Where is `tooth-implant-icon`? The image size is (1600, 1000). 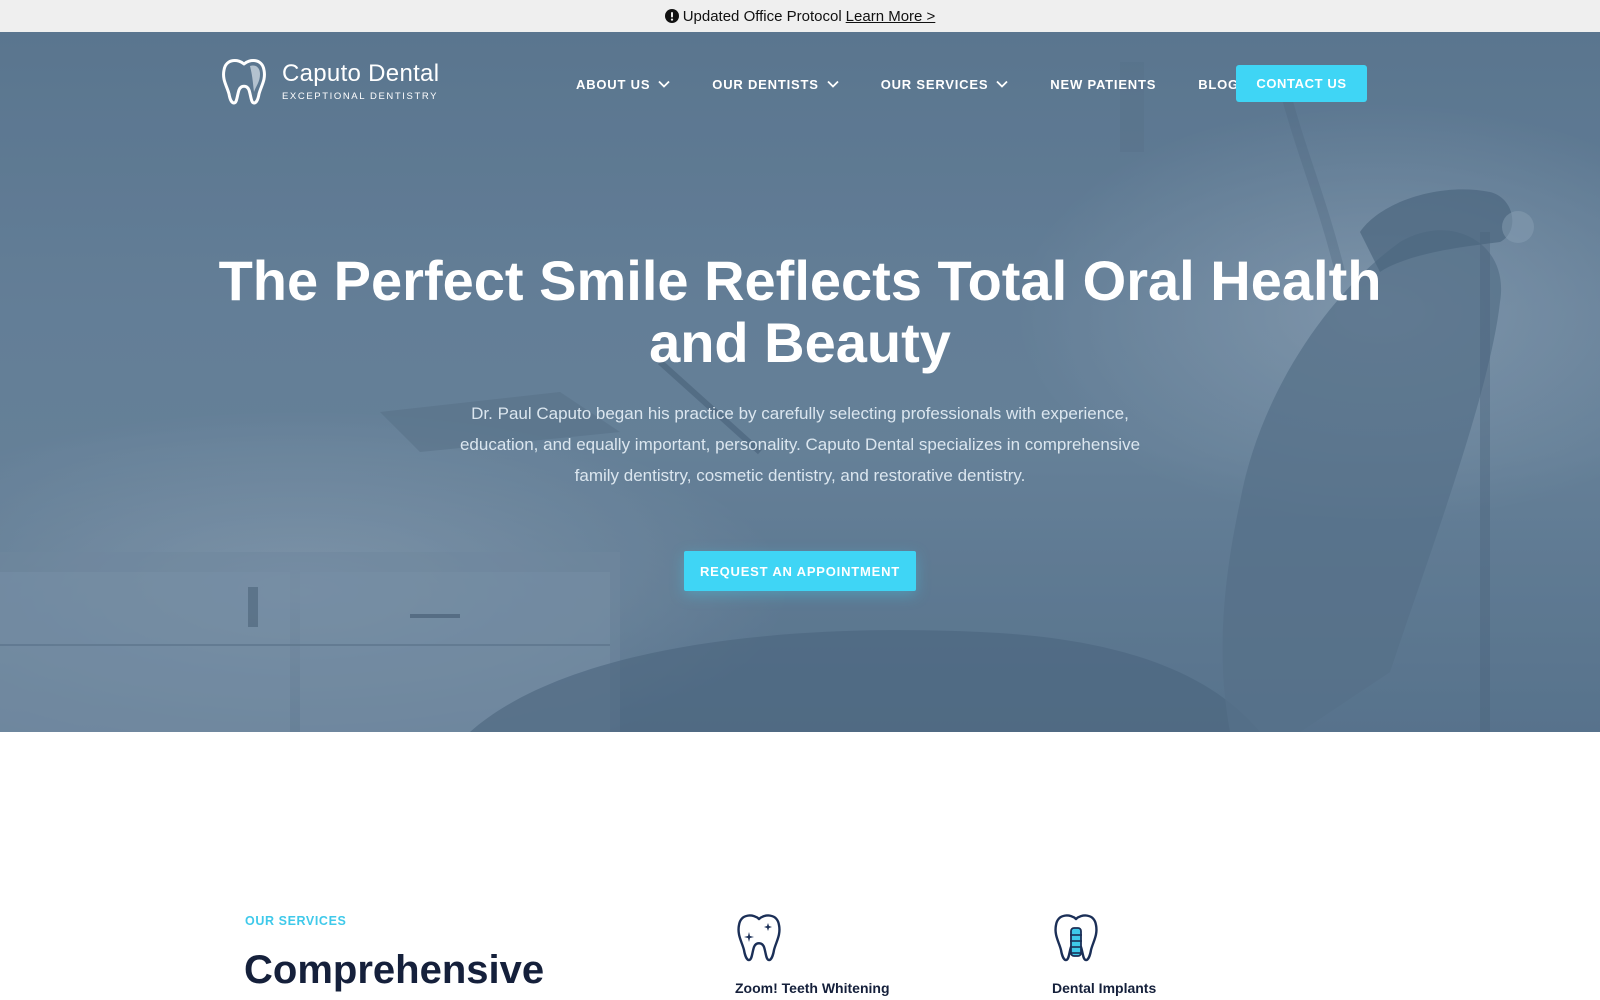 tooth-implant-icon is located at coordinates (1076, 938).